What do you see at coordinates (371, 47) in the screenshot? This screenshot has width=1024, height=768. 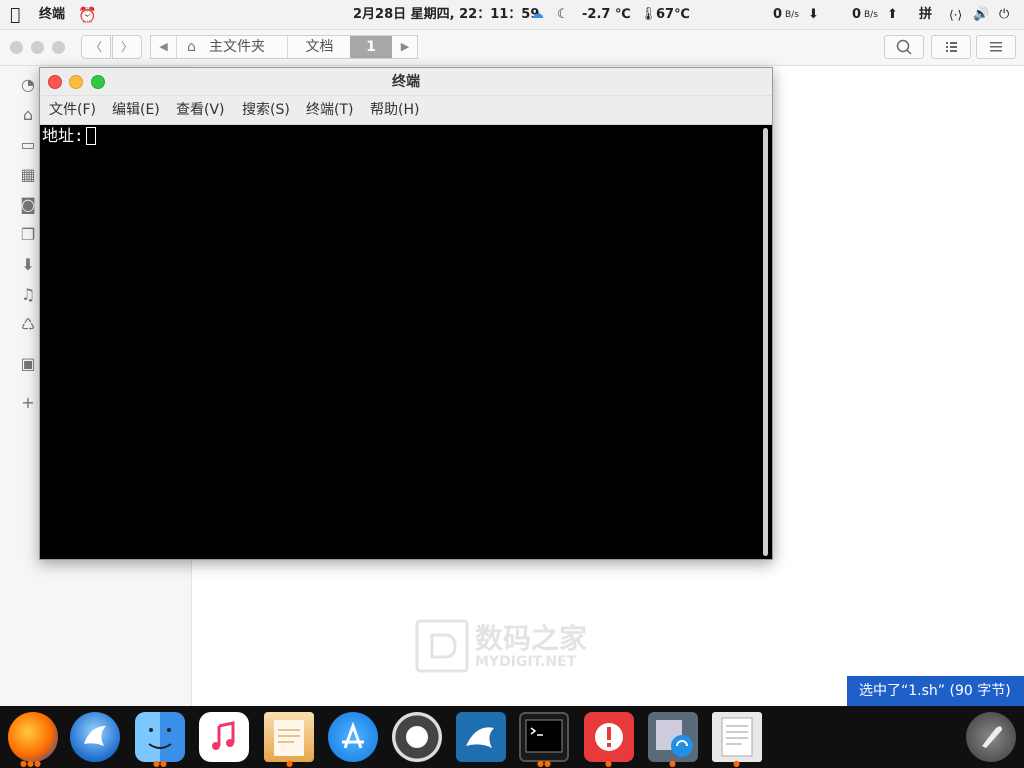 I see `breadcrumb-current-folder: 1` at bounding box center [371, 47].